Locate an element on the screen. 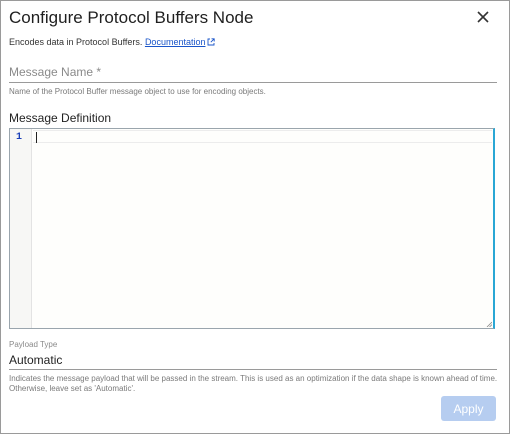 This screenshot has height=435, width=511. payload-type-value: Automatic is located at coordinates (36, 360).